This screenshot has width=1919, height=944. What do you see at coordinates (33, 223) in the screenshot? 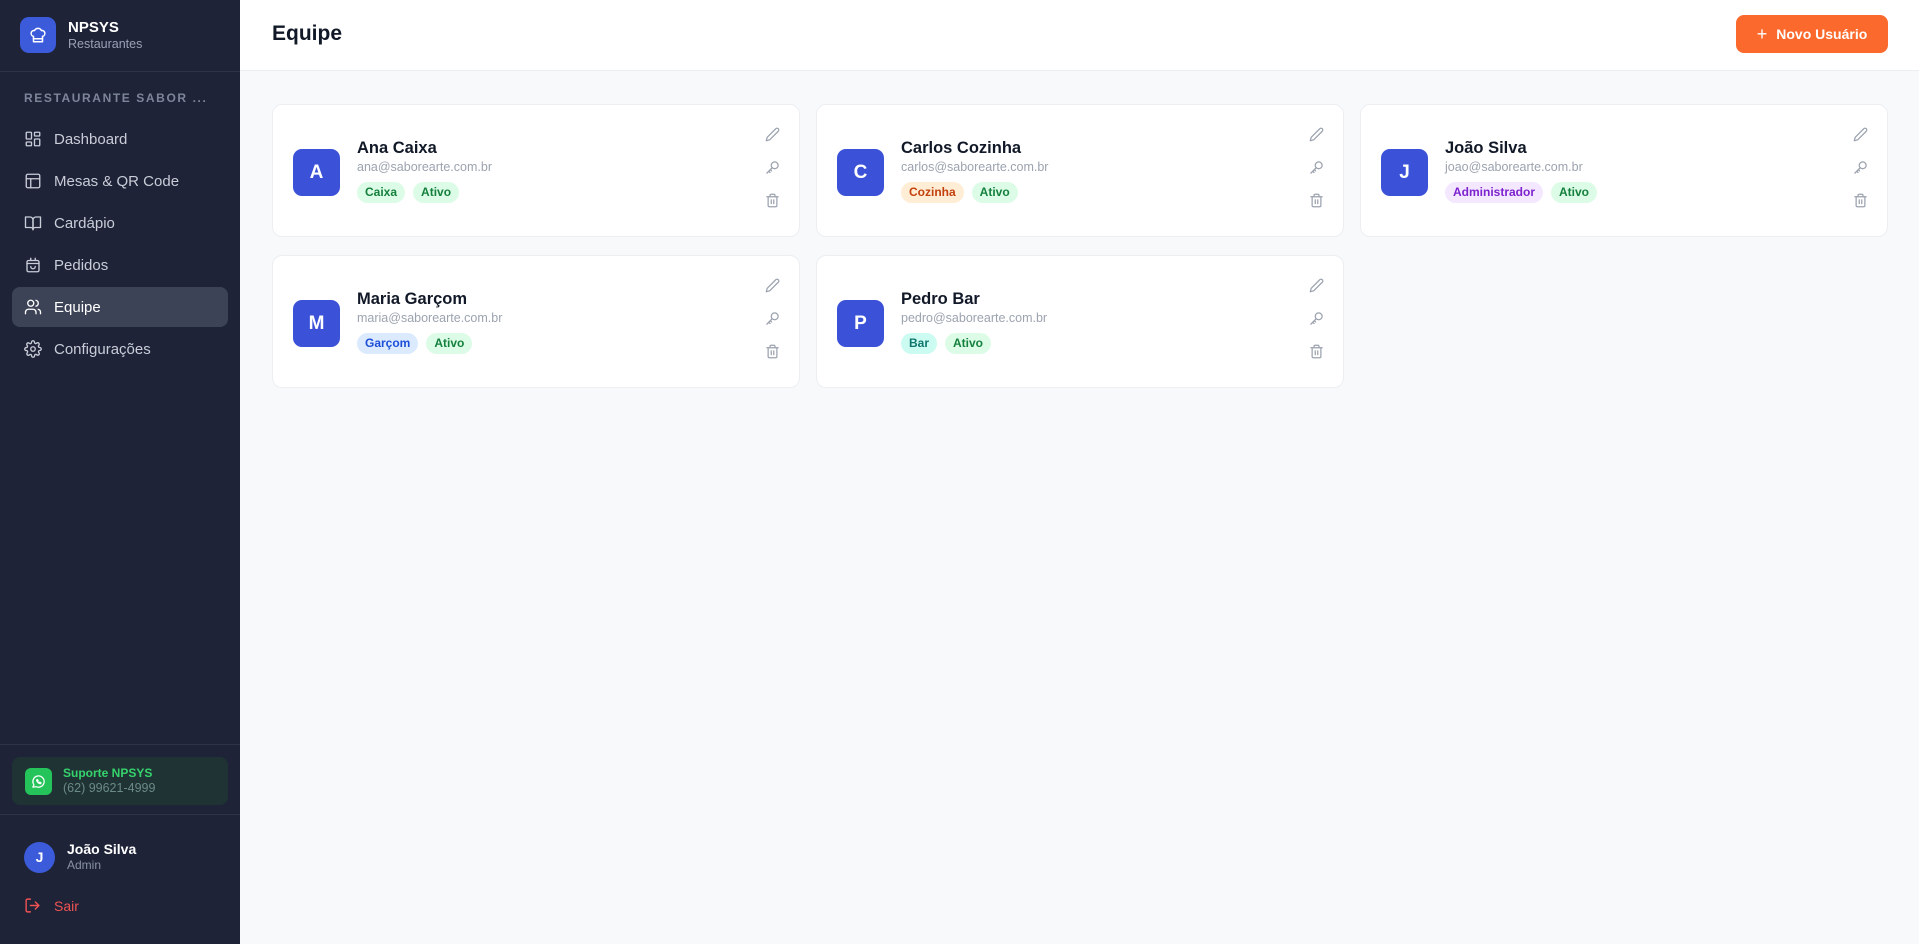
I see `book-open-icon` at bounding box center [33, 223].